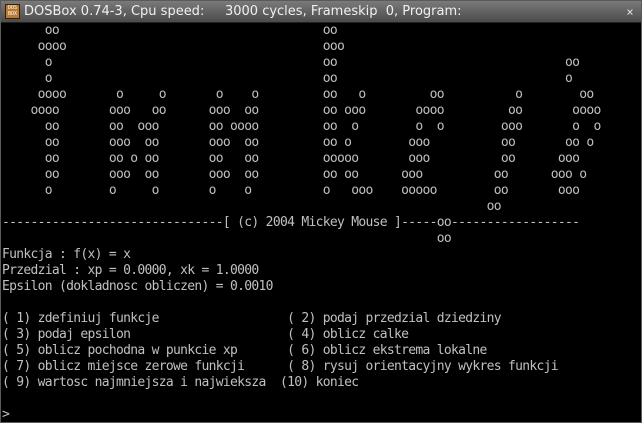  Describe the element at coordinates (205, 335) in the screenshot. I see `menu-row-2: ( 3) podaj epsilon ( 4) oblicz calke` at that location.